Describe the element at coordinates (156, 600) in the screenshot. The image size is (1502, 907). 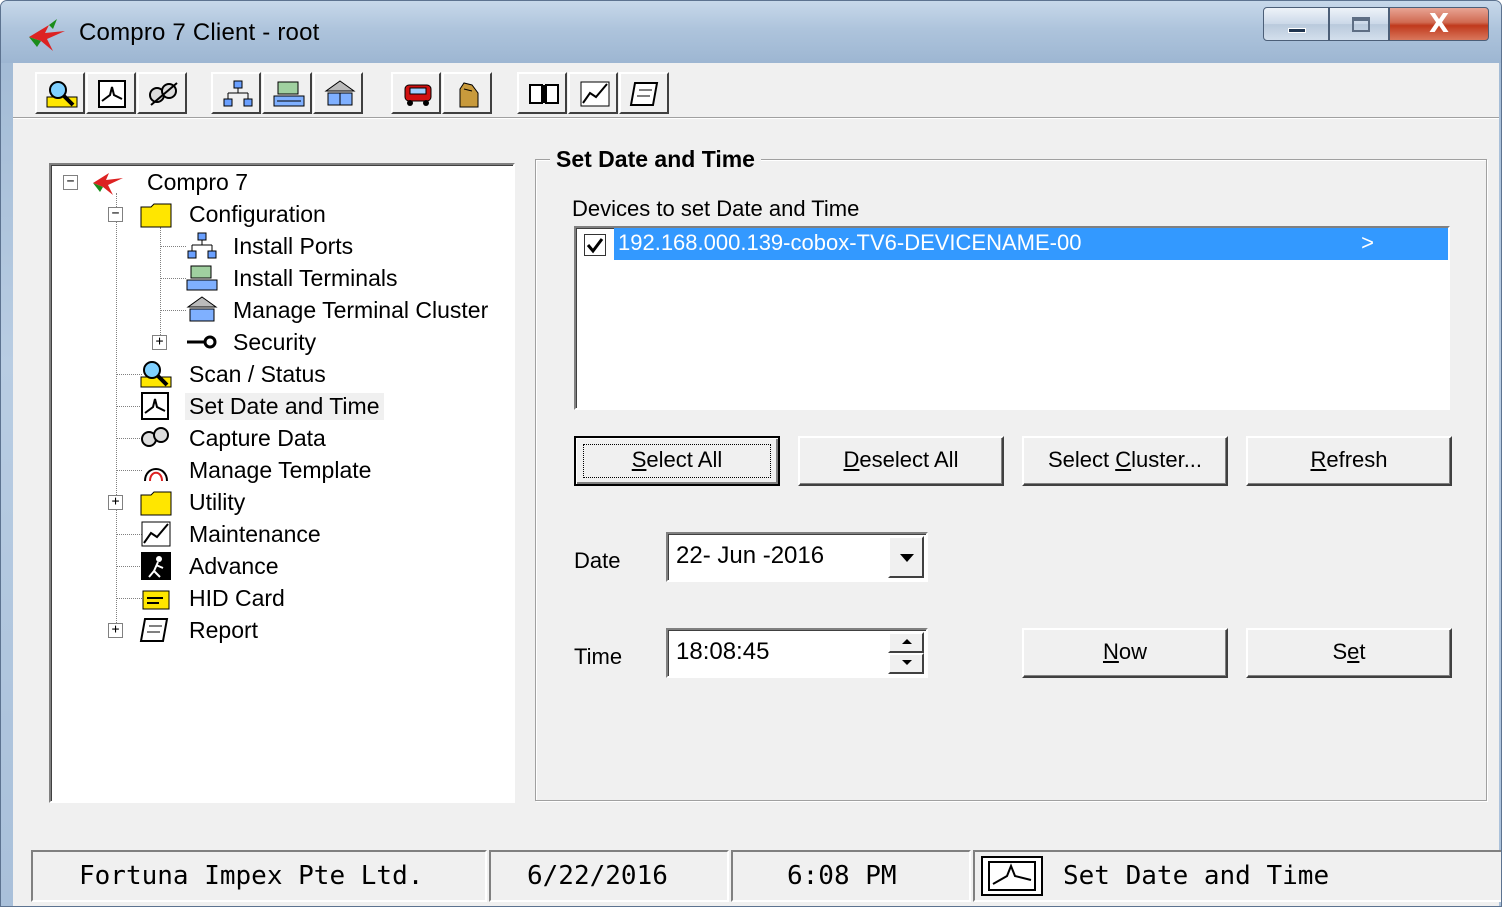
I see `card-icon` at that location.